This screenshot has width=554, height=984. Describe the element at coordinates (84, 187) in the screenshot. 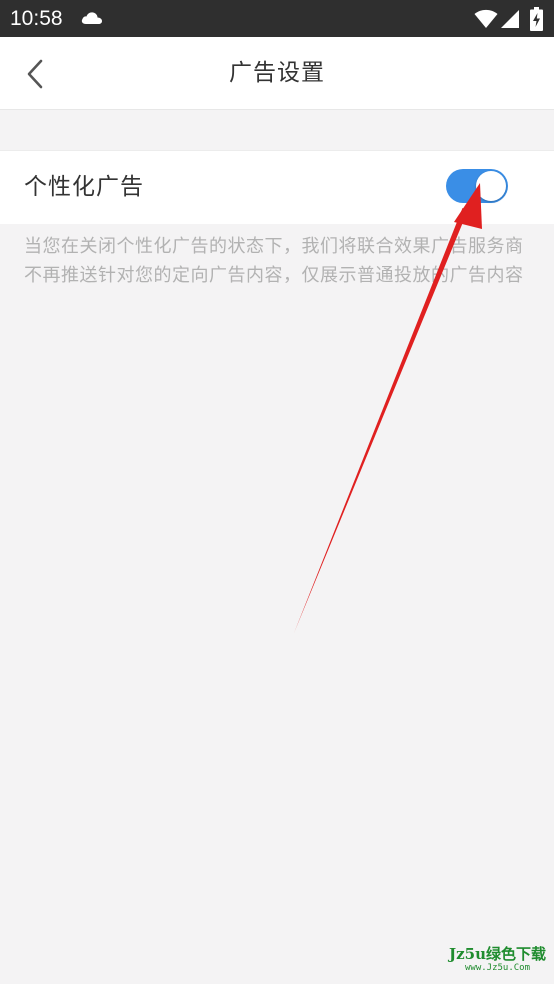

I see `personalized-ads-label: 个性化广告` at that location.